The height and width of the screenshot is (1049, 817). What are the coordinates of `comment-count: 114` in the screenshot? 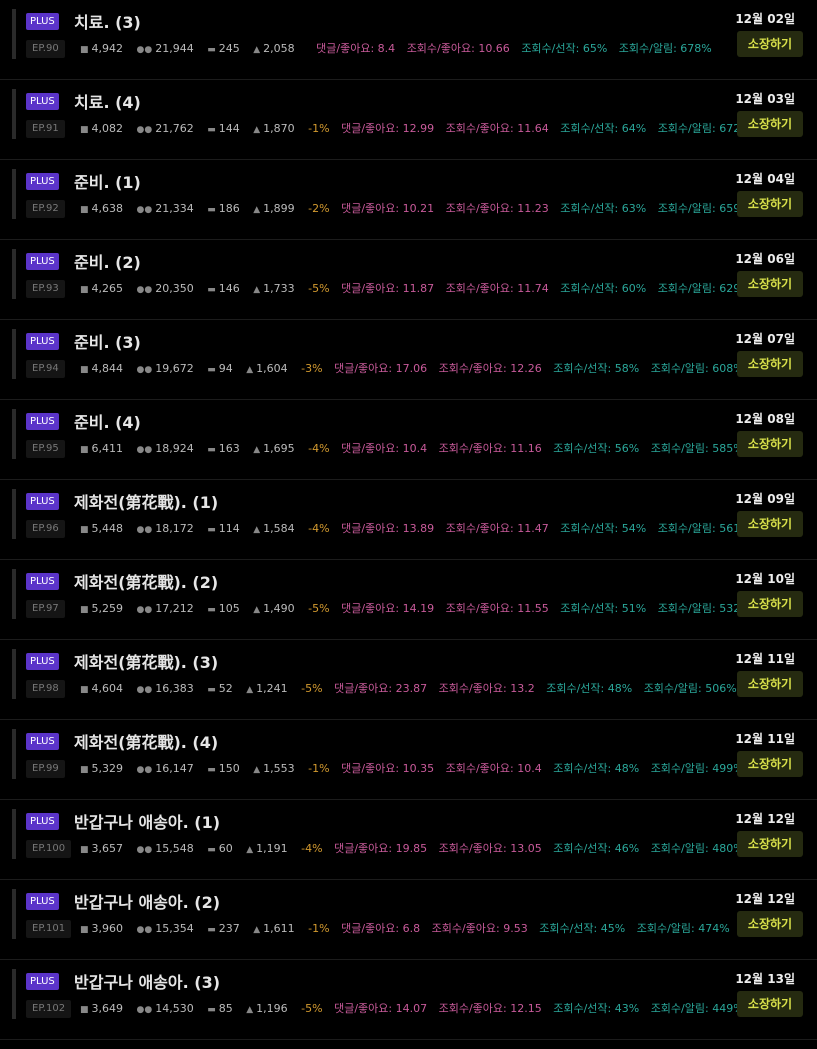 It's located at (229, 528).